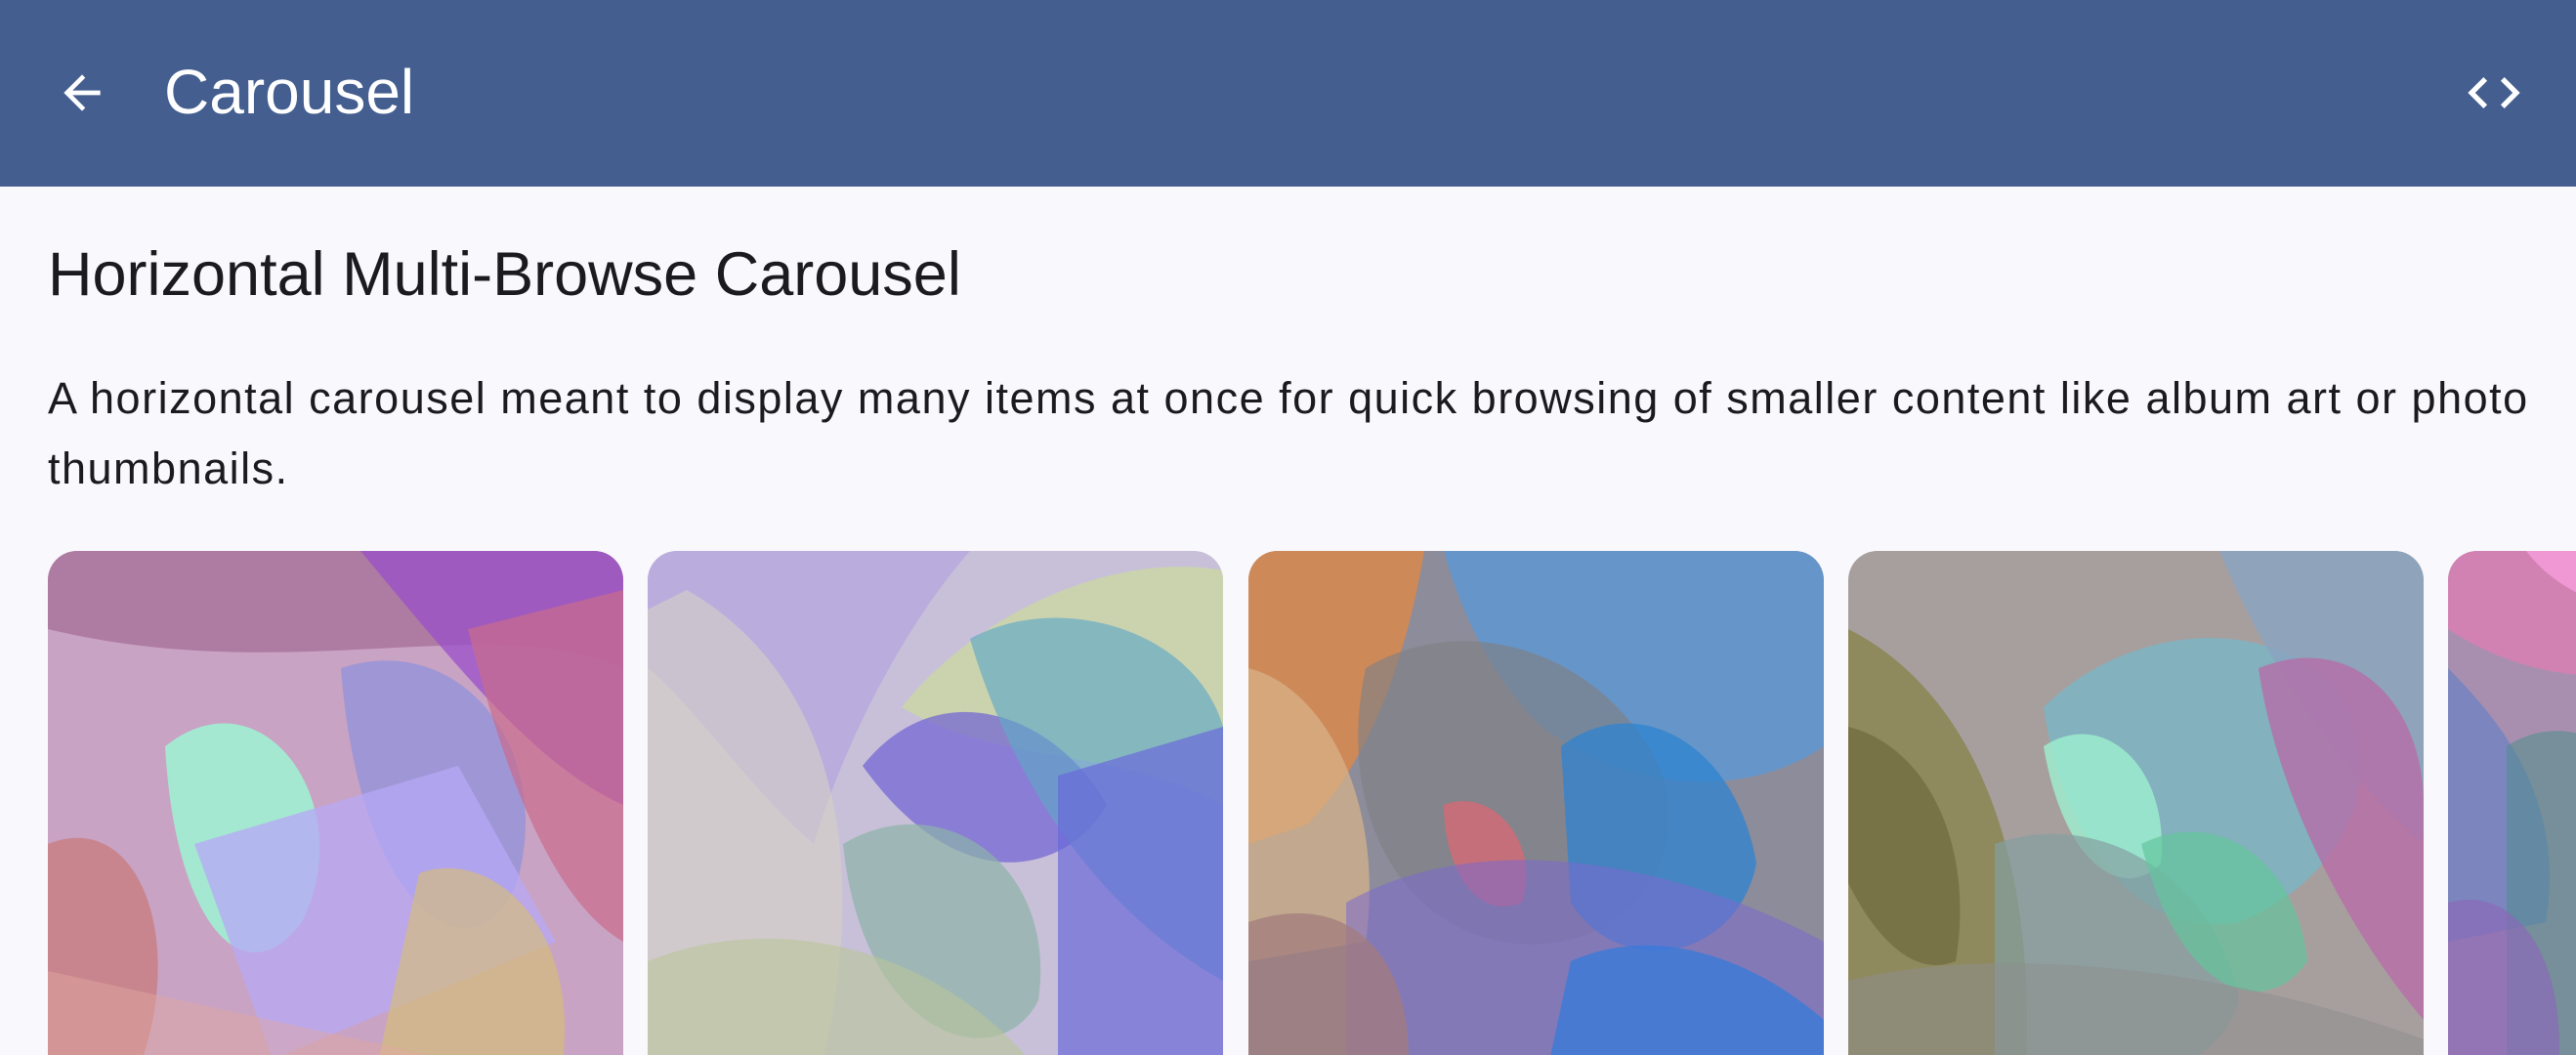  What do you see at coordinates (504, 274) in the screenshot?
I see `section-title: Horizontal Multi-Browse Carousel` at bounding box center [504, 274].